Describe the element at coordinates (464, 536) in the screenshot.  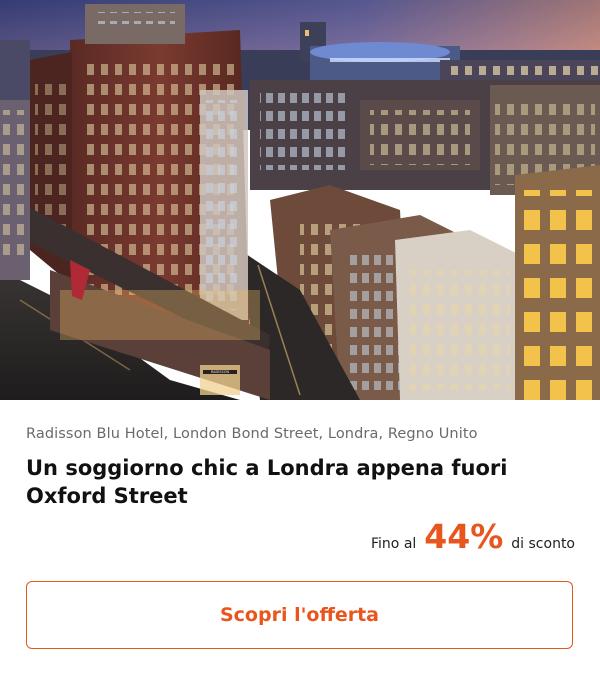
I see `discount-percentage: 44%` at that location.